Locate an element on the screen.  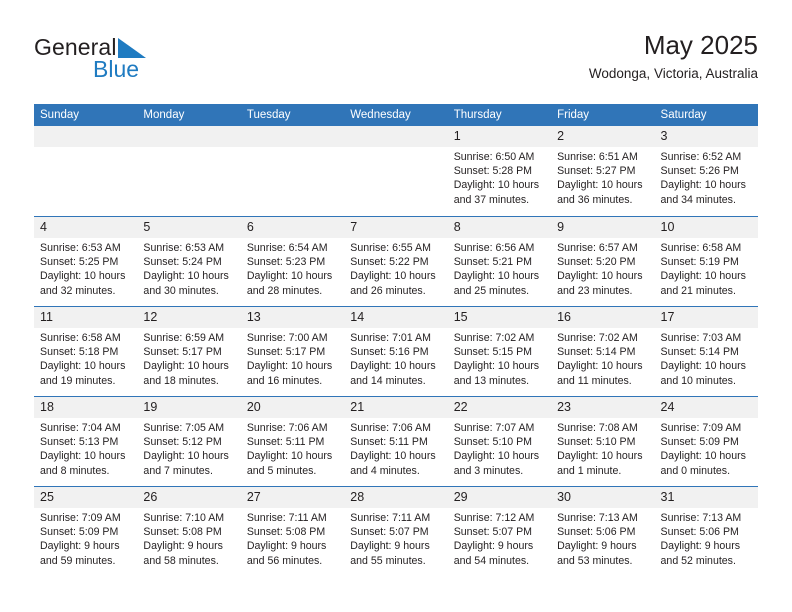
day-info-line: and 19 minutes. is located at coordinates (78, 380).